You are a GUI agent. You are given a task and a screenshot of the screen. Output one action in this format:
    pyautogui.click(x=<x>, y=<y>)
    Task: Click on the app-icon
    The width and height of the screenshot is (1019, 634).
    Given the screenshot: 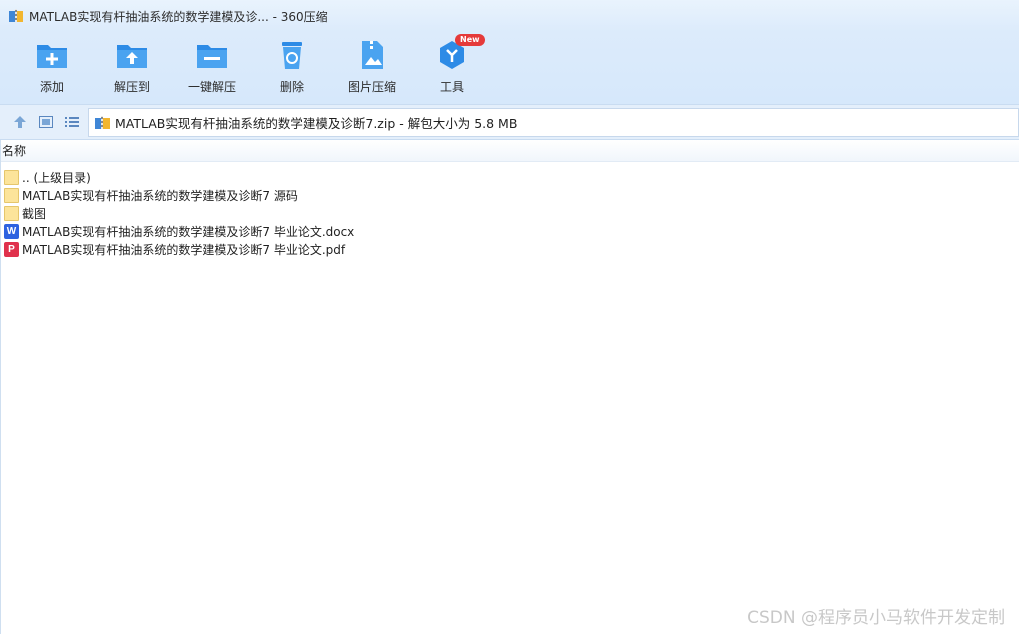 What is the action you would take?
    pyautogui.click(x=16, y=15)
    